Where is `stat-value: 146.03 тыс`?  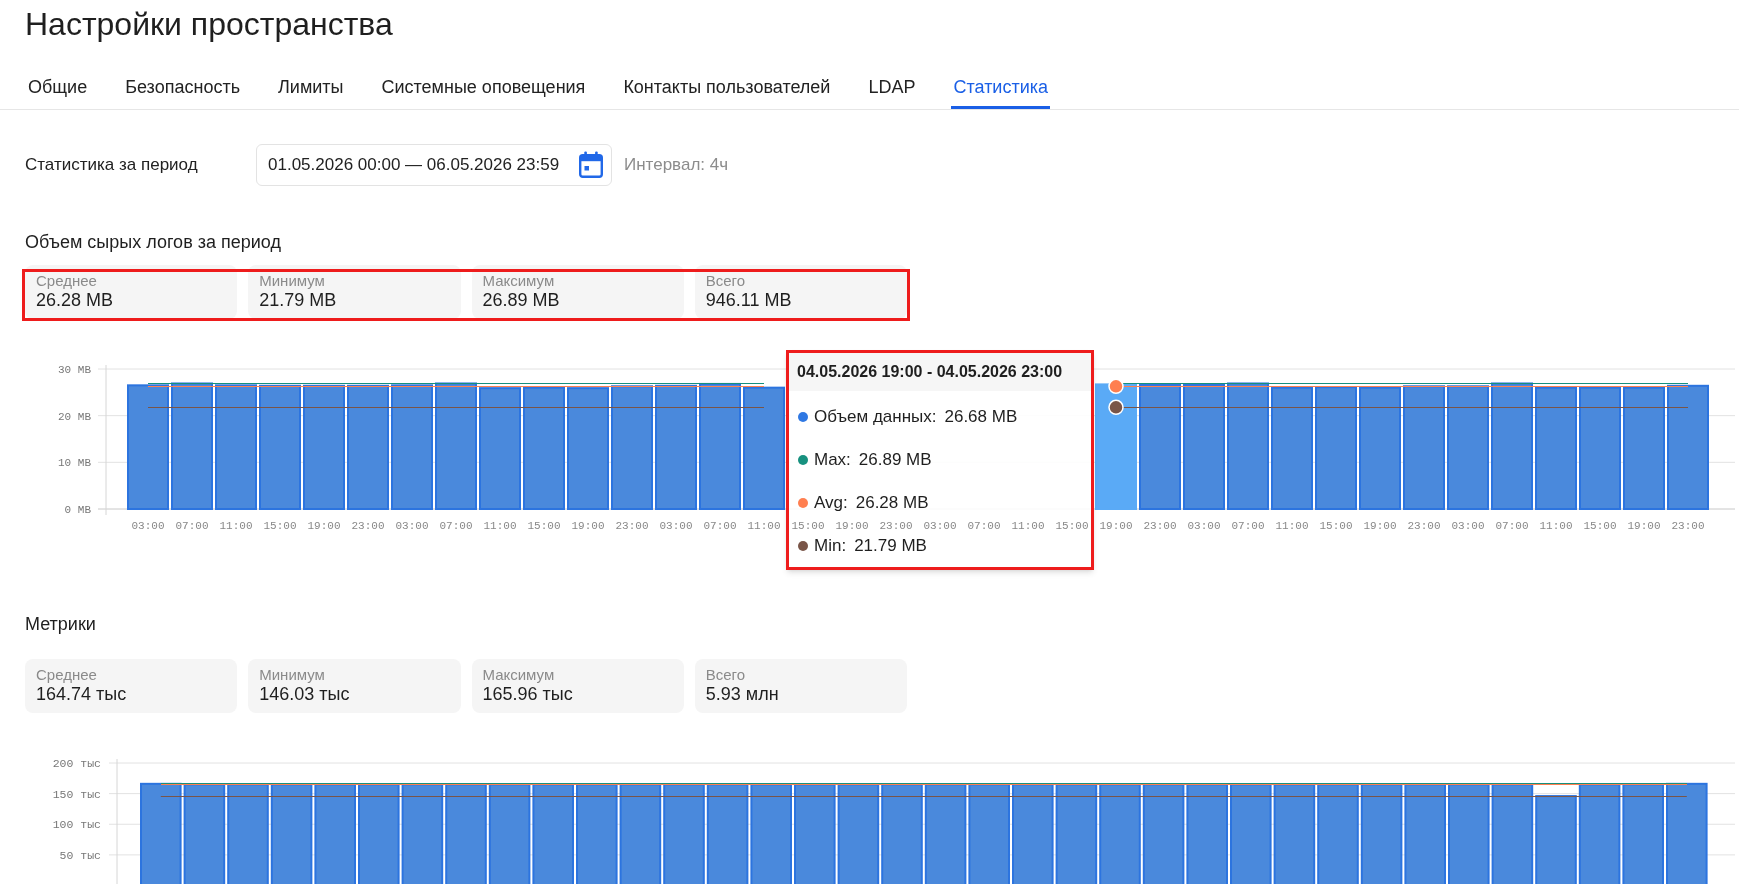 stat-value: 146.03 тыс is located at coordinates (304, 694).